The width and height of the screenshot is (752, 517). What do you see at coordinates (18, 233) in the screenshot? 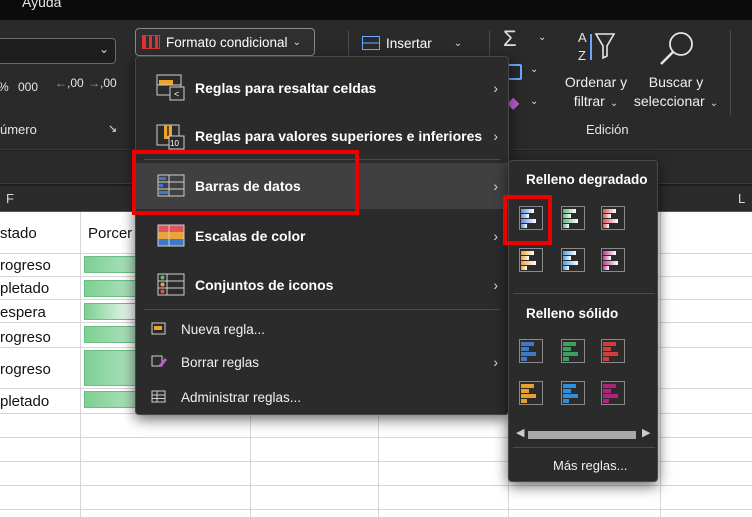
I see `cell-status-header: stado` at bounding box center [18, 233].